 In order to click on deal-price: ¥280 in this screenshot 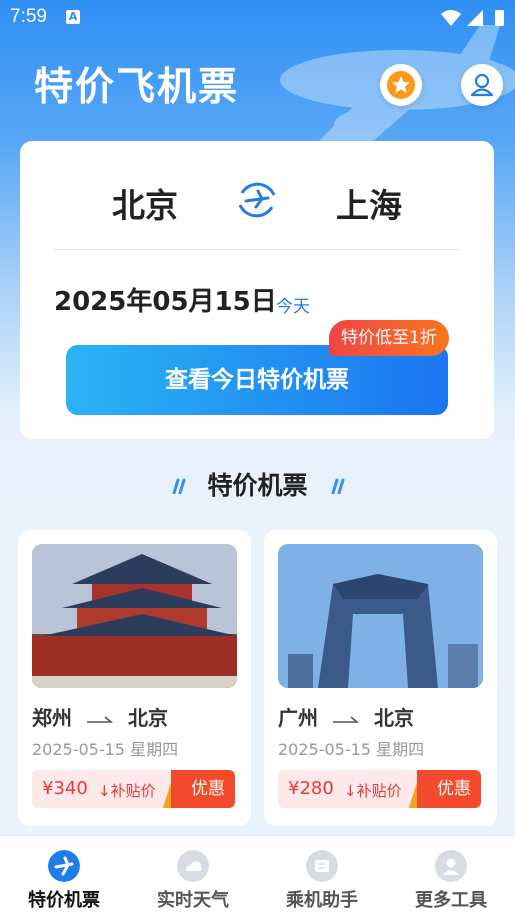, I will do `click(311, 788)`.